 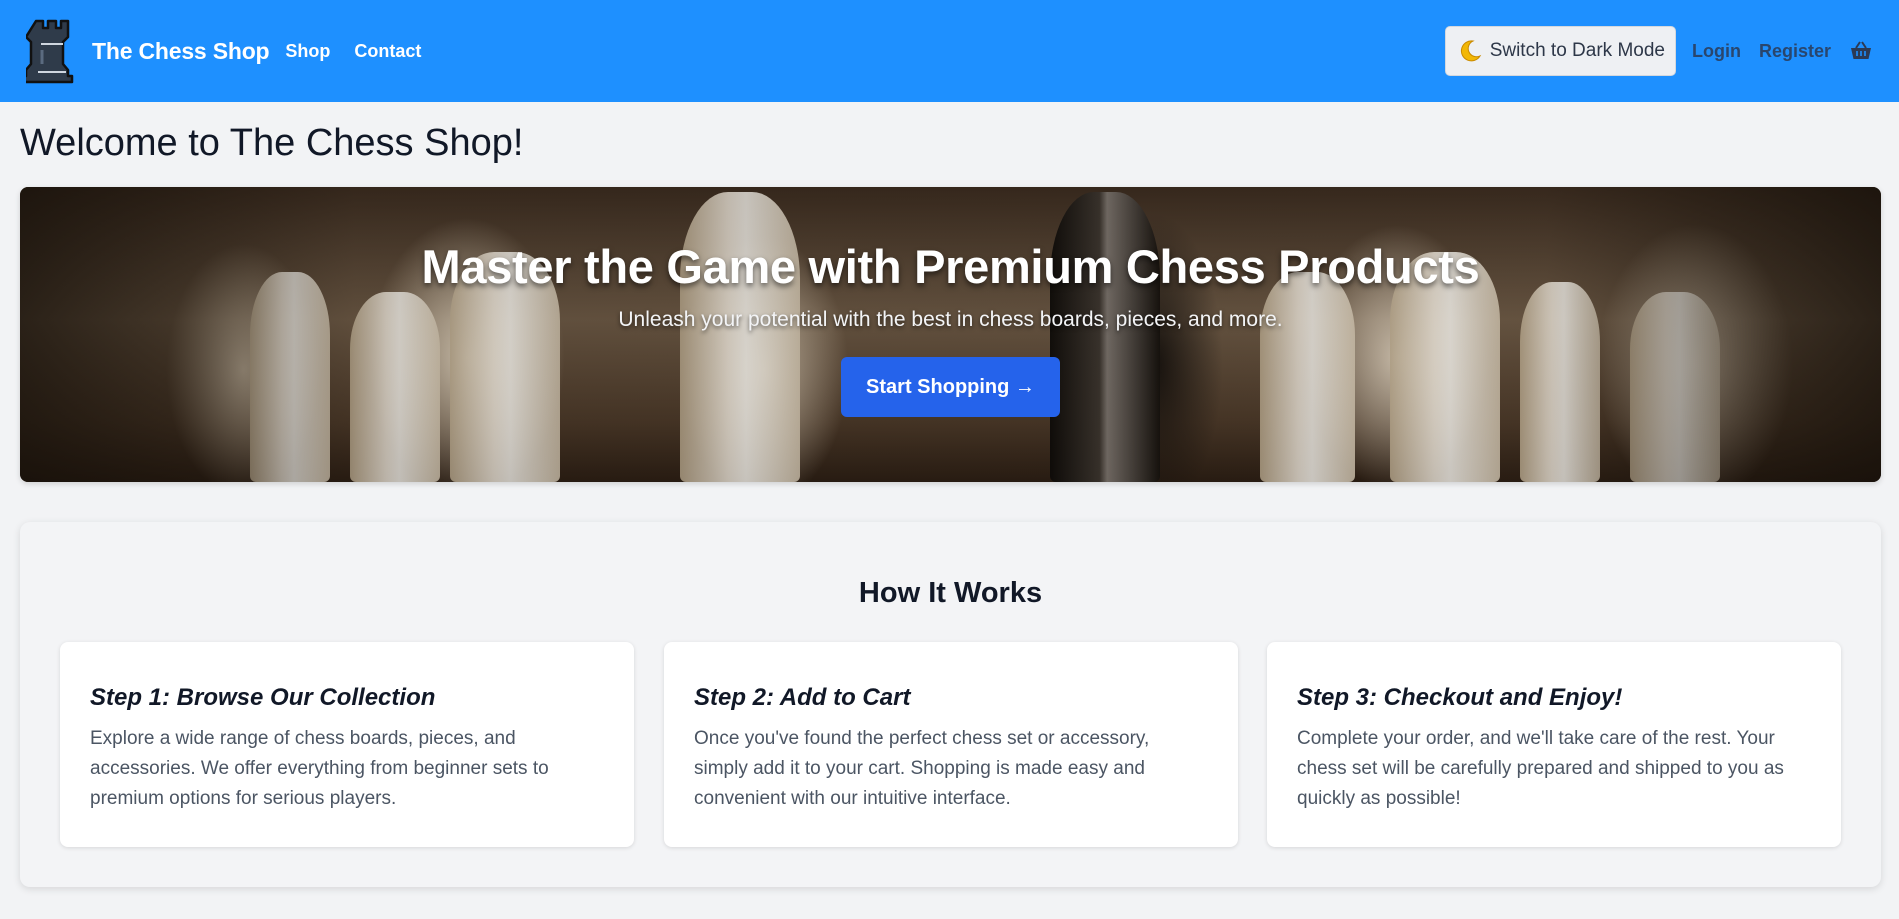 What do you see at coordinates (1470, 51) in the screenshot?
I see `moon-icon` at bounding box center [1470, 51].